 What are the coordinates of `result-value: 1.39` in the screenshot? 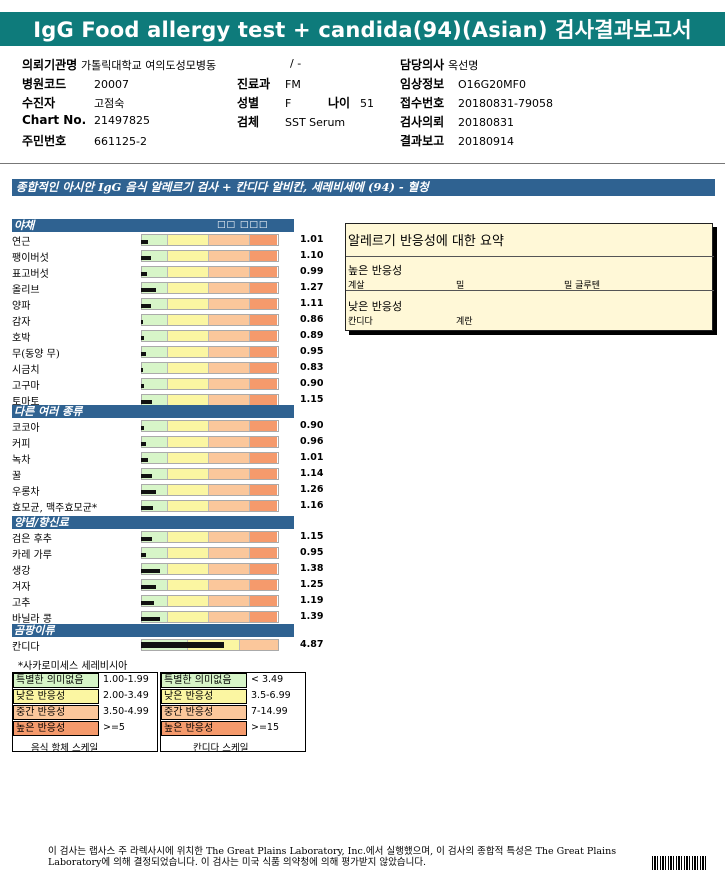 It's located at (312, 616).